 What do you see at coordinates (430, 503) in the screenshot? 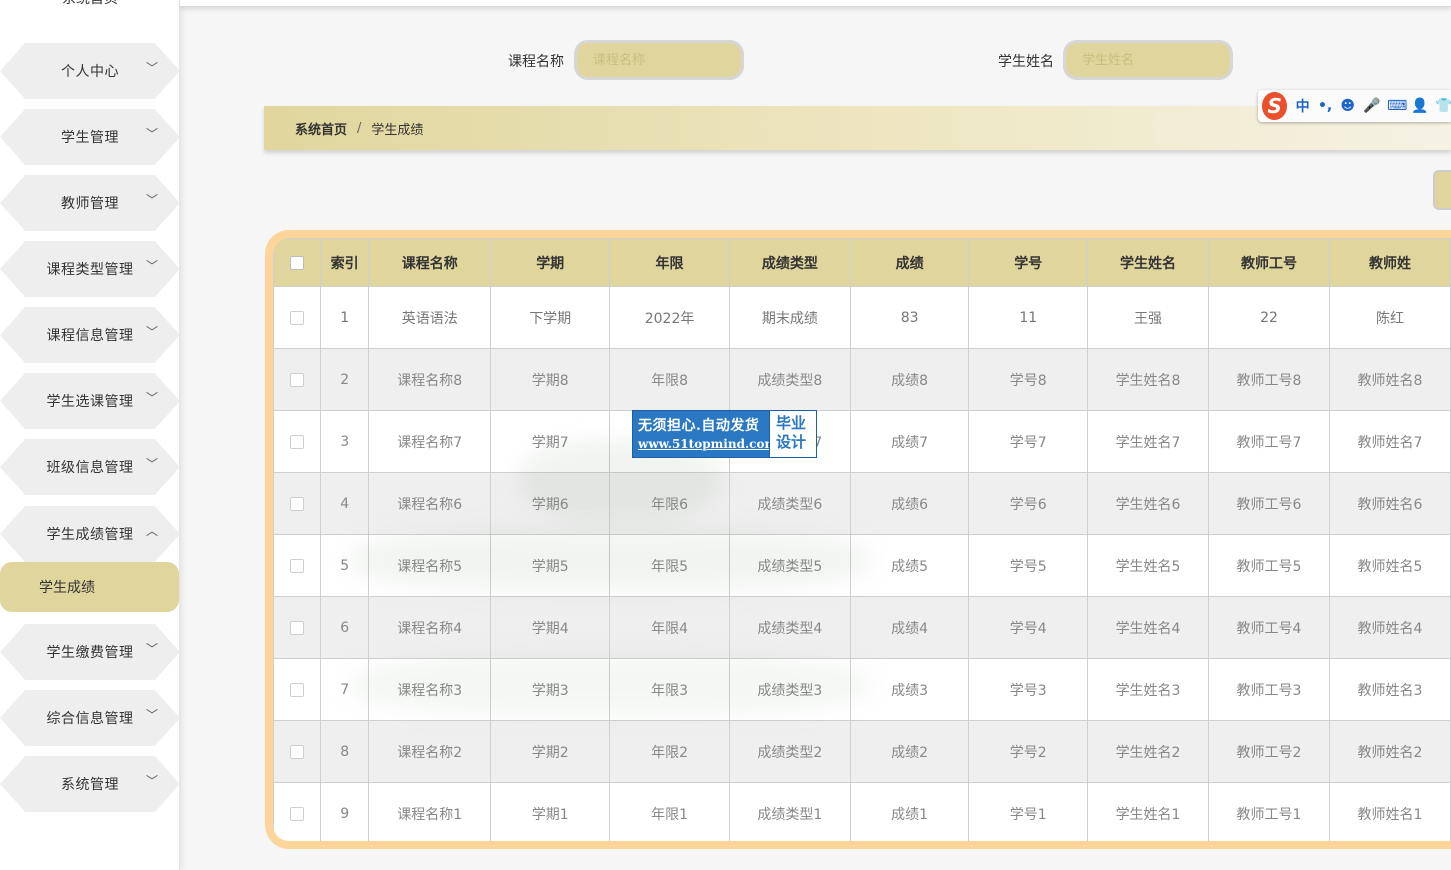
I see `cell-course-name: 课程名称6` at bounding box center [430, 503].